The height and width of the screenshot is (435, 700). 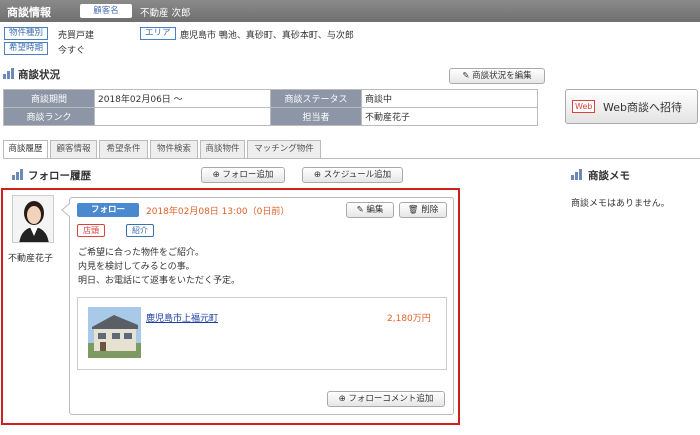 I want to click on card-pointer, so click(x=66, y=210).